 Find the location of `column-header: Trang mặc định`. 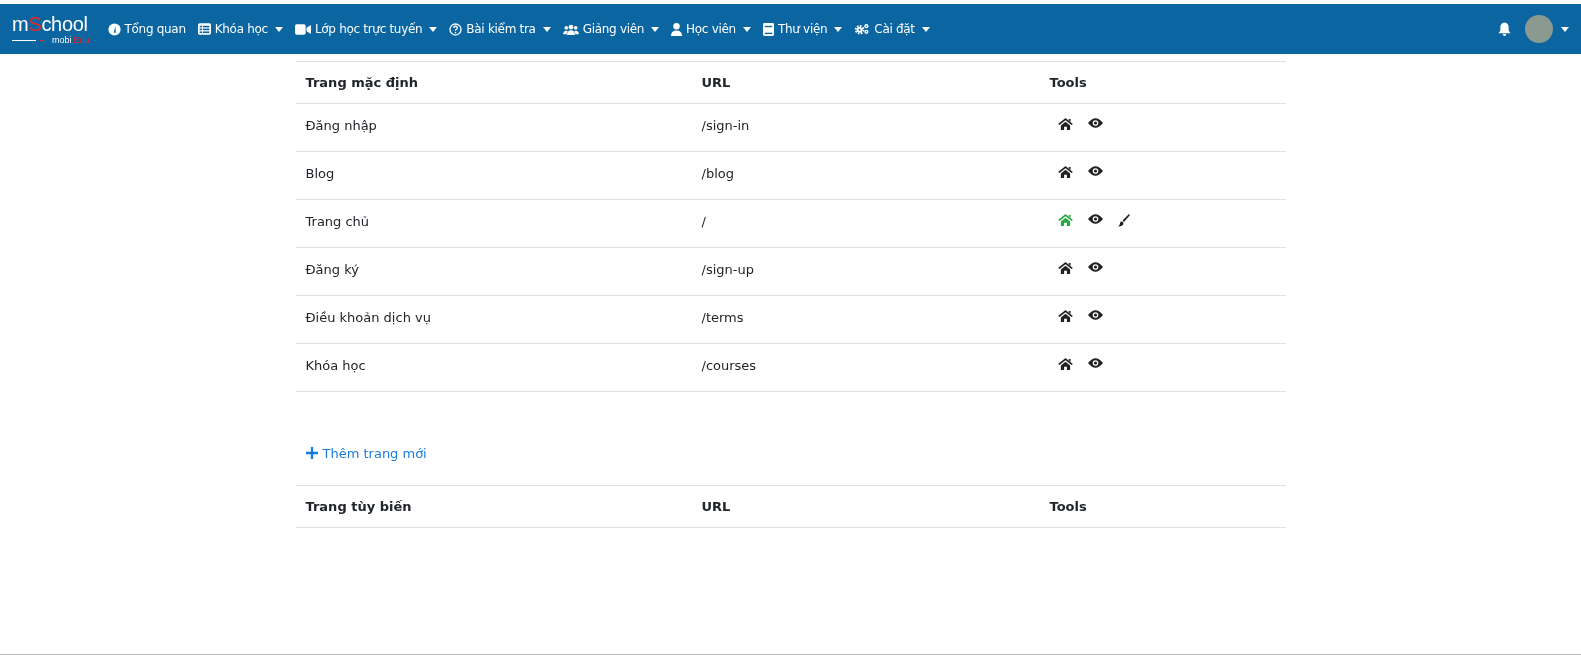

column-header: Trang mặc định is located at coordinates (362, 82).